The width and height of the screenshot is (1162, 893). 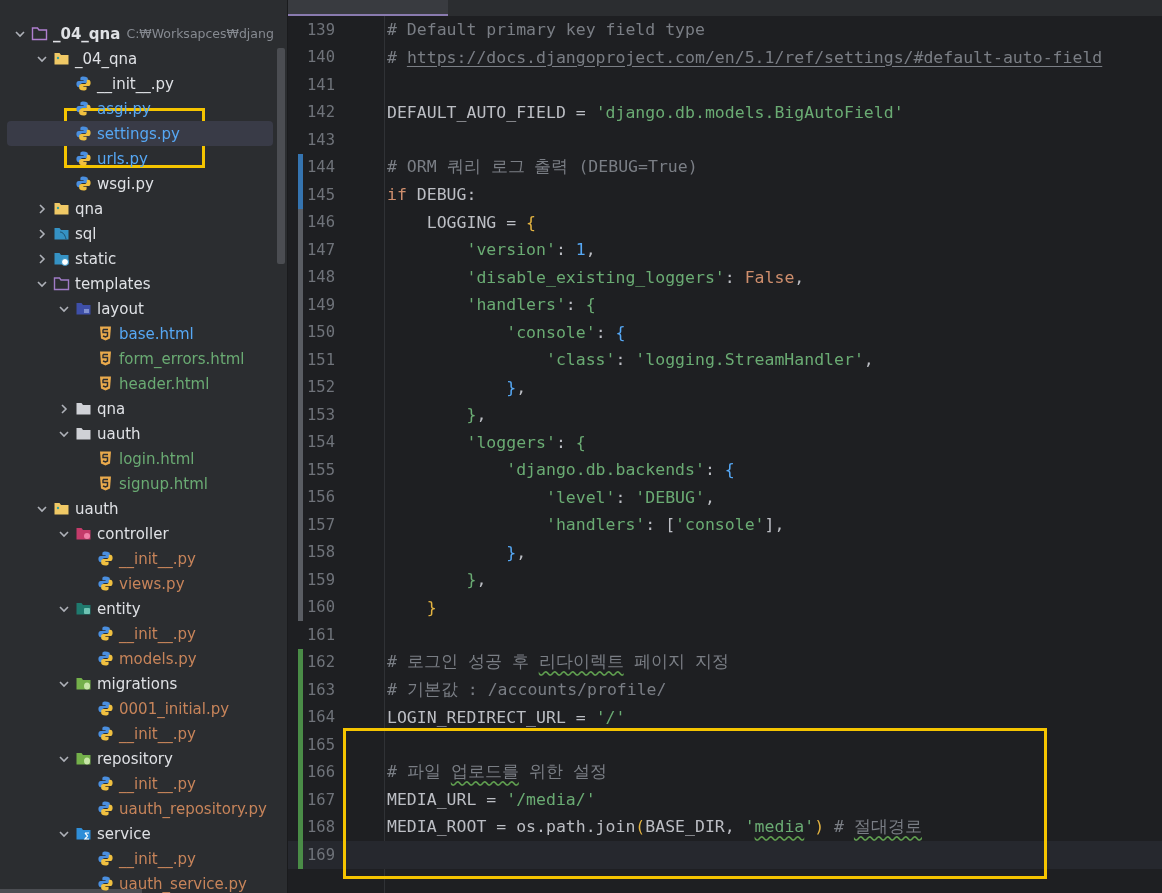 I want to click on tree-item: layout, so click(x=140, y=308).